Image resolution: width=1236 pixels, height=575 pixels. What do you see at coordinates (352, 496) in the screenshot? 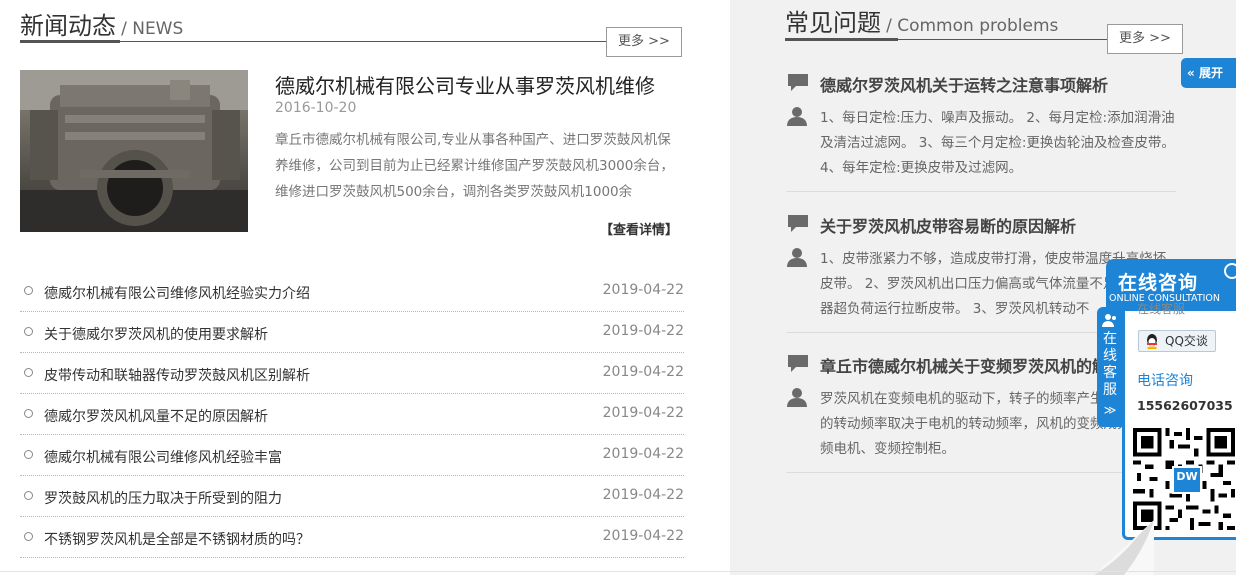
I see `news-list-item: 罗茨鼓风机的压力取决于所受到的阻力 2019-04-22` at bounding box center [352, 496].